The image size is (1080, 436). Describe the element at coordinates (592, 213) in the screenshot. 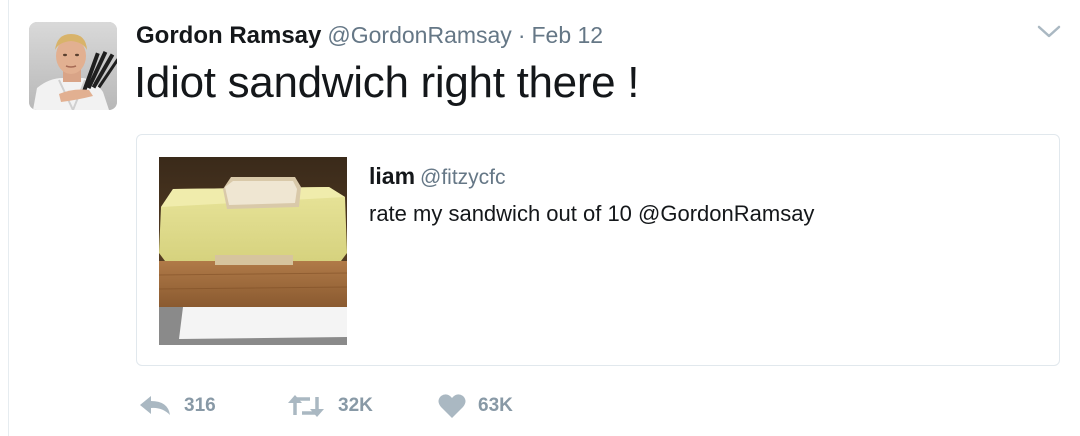

I see `quoted-tweet-text: rate my sandwich out of 10 @GordonRamsay` at that location.